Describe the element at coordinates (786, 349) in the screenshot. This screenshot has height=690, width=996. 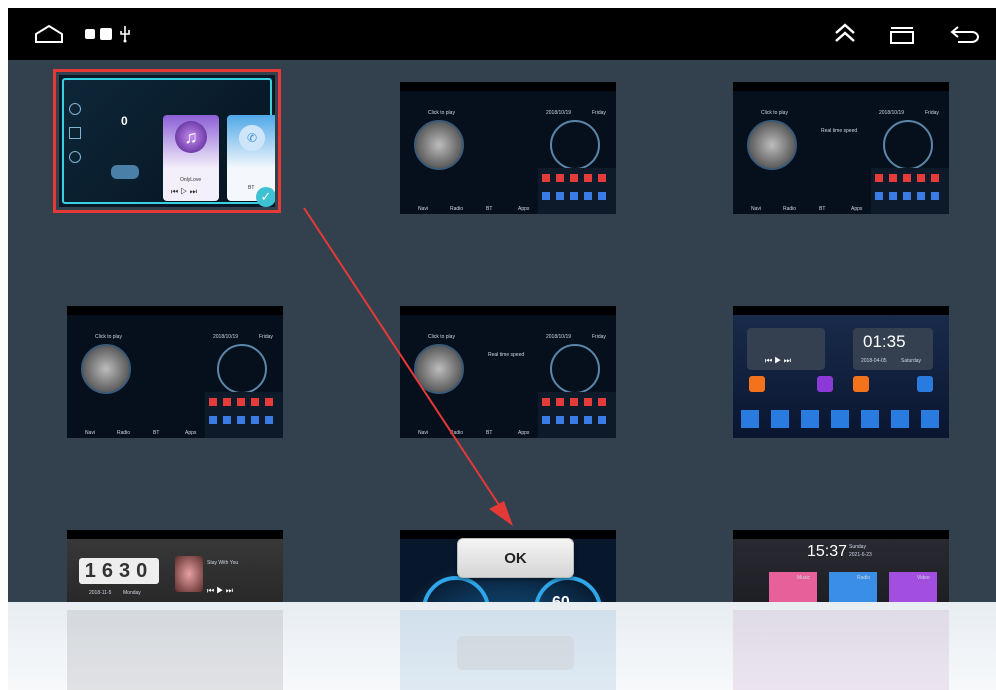
I see `music-widget: ⏮ ▶ ⏭` at that location.